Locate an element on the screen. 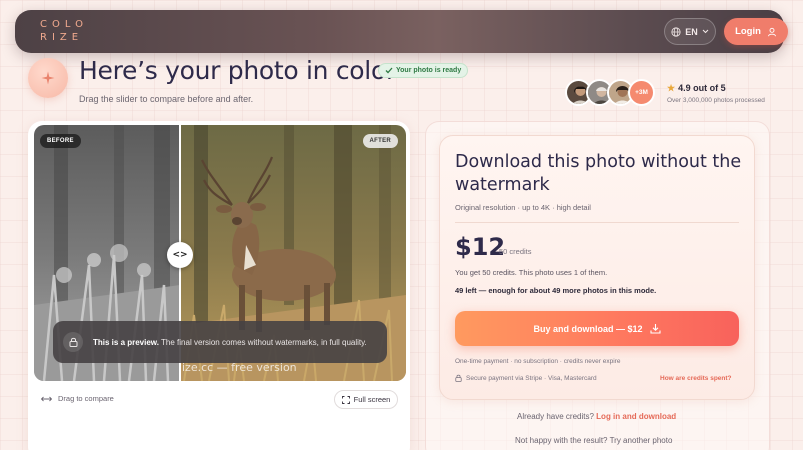 The height and width of the screenshot is (450, 803). globe-icon is located at coordinates (676, 31).